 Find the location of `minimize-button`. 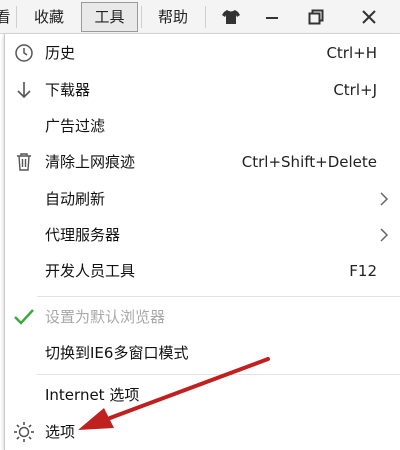

minimize-button is located at coordinates (272, 17).